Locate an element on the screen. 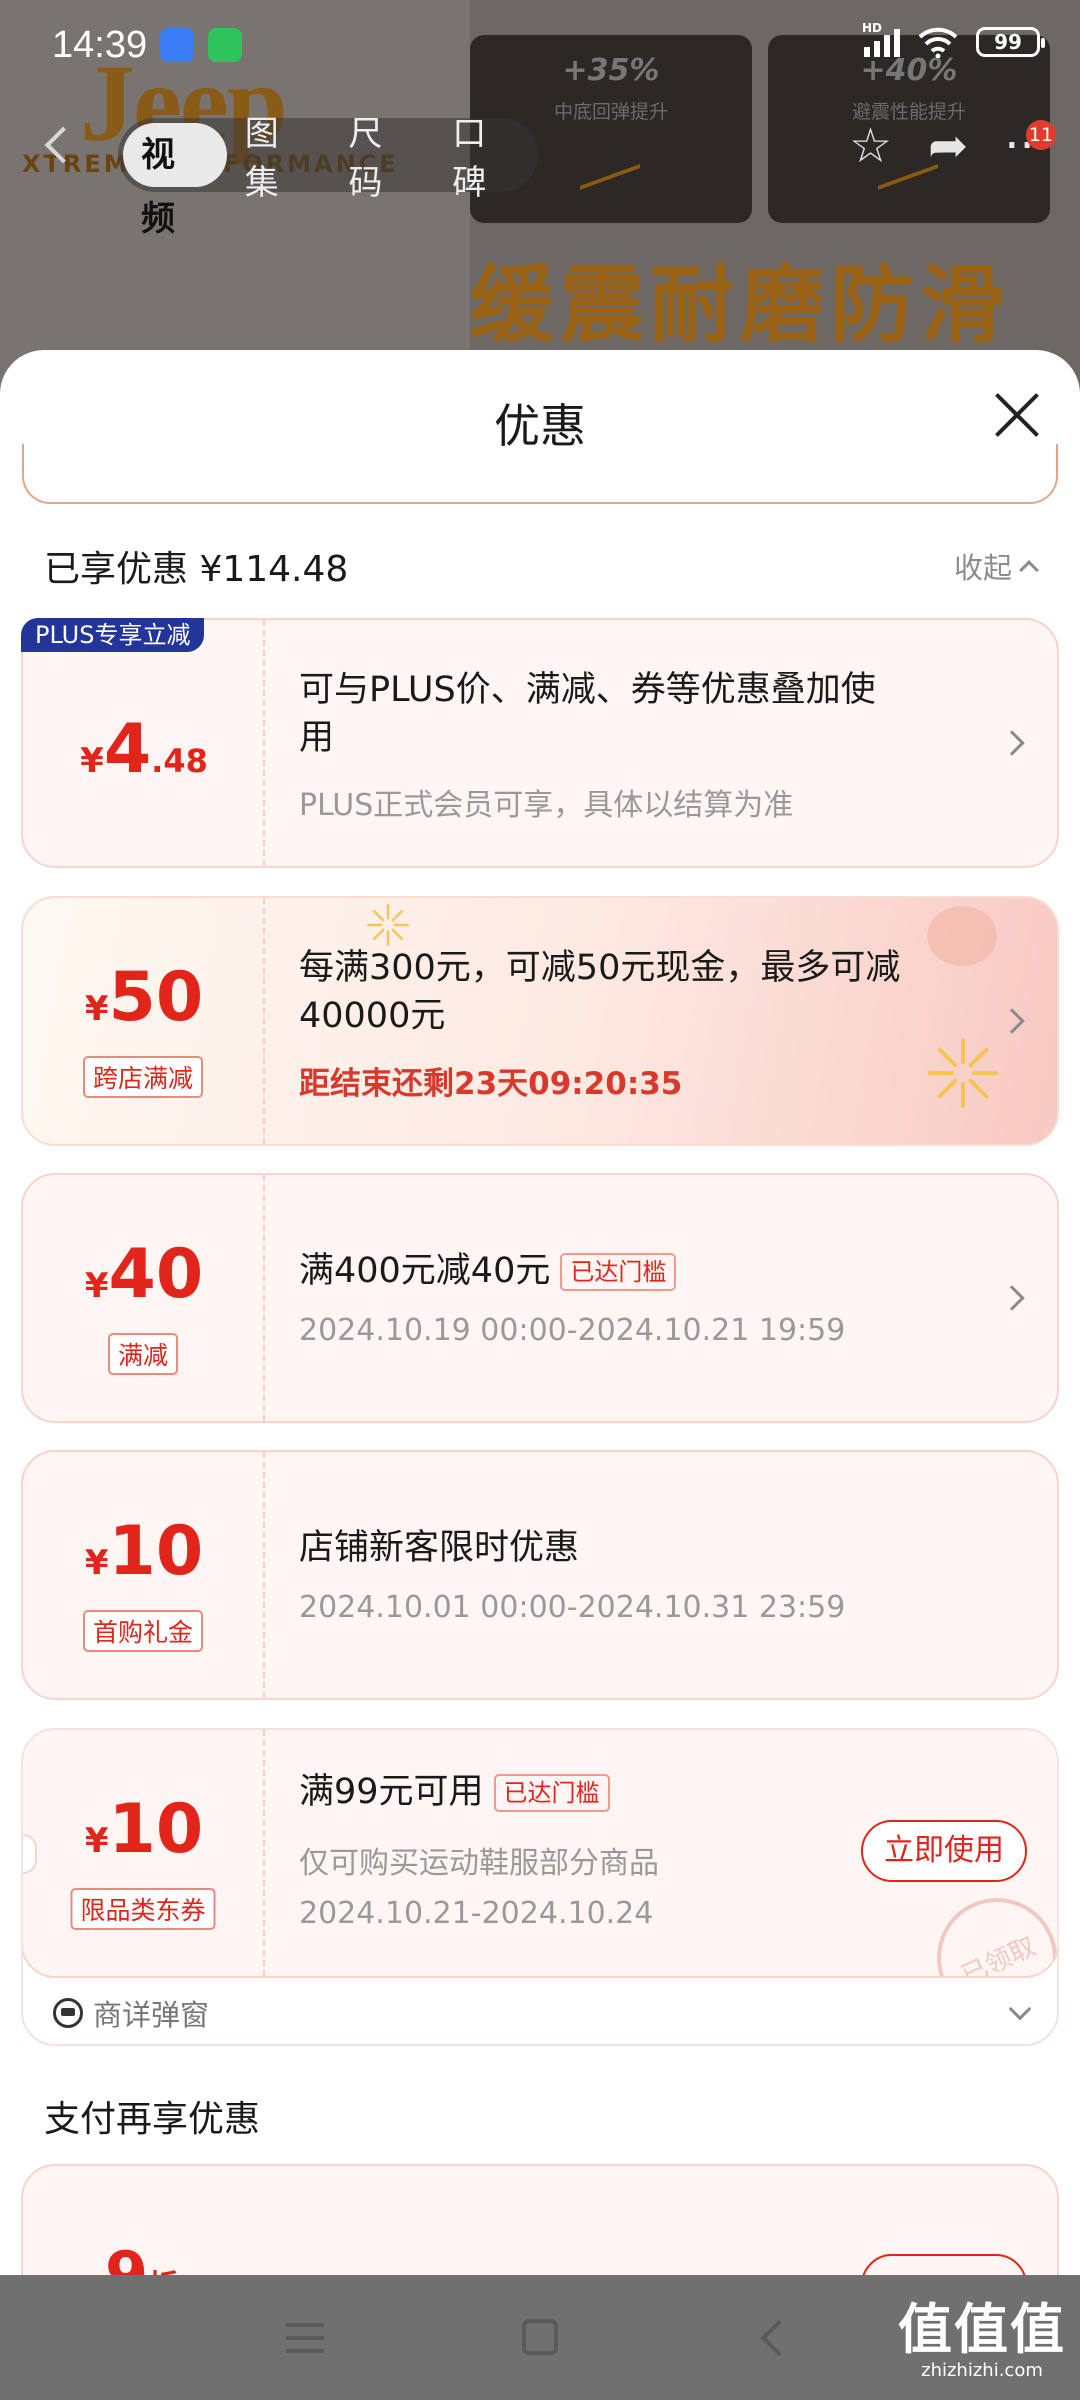  coupon-title: 满400元减40元 is located at coordinates (425, 1271).